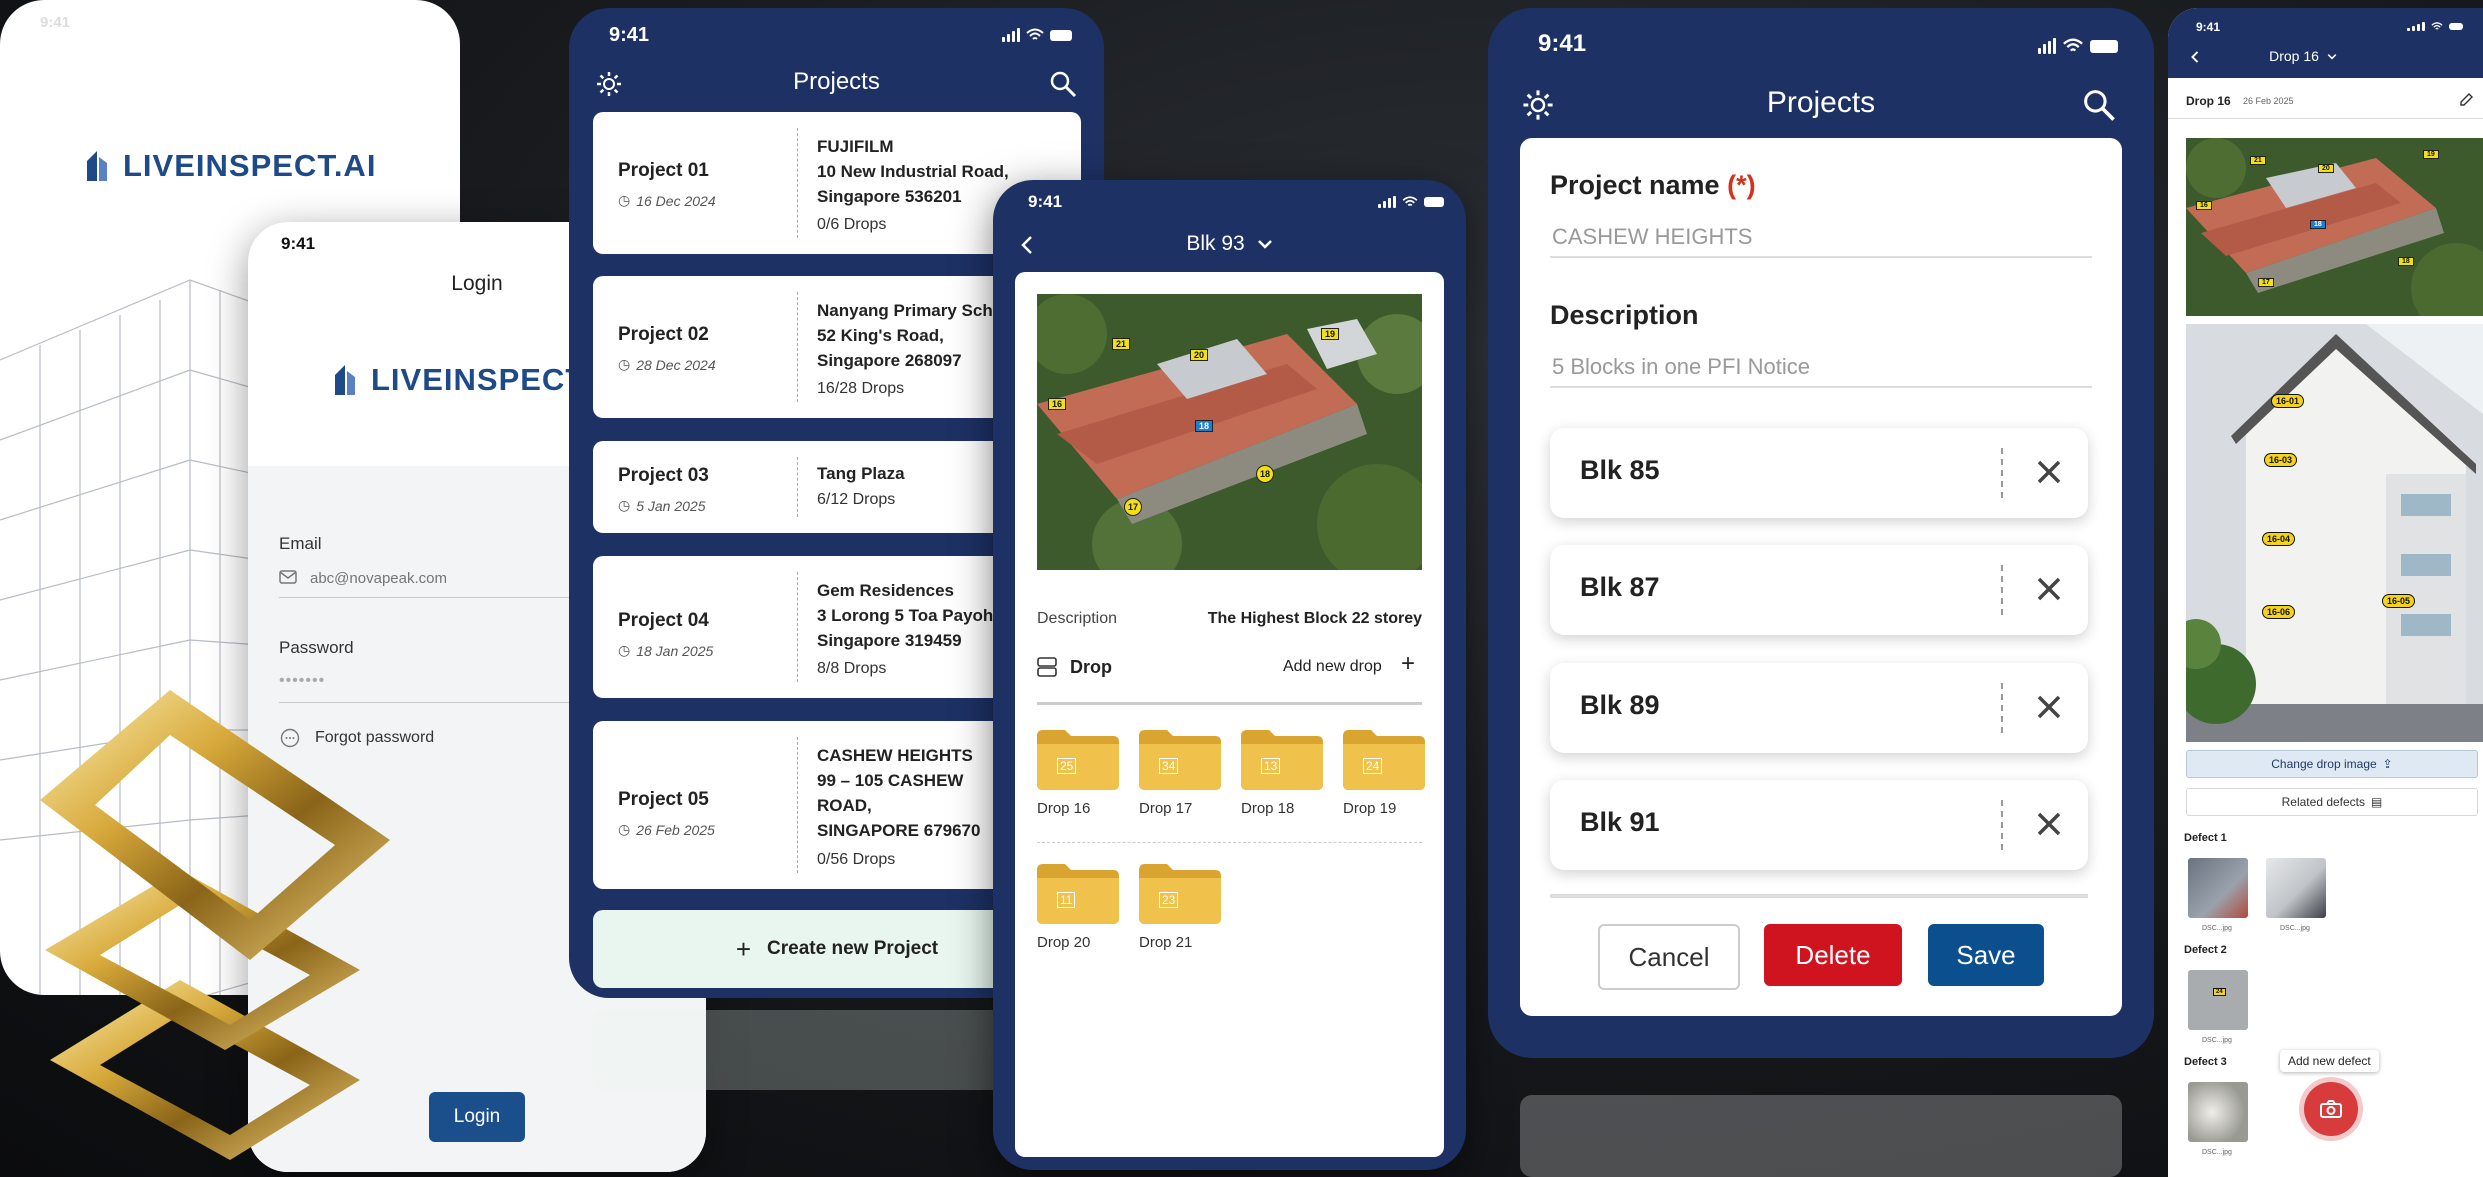  Describe the element at coordinates (1821, 368) in the screenshot. I see `description-input` at that location.